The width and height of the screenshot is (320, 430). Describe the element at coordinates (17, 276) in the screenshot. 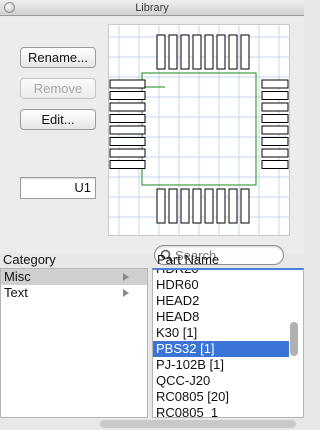

I see `category-label: Misc` at that location.